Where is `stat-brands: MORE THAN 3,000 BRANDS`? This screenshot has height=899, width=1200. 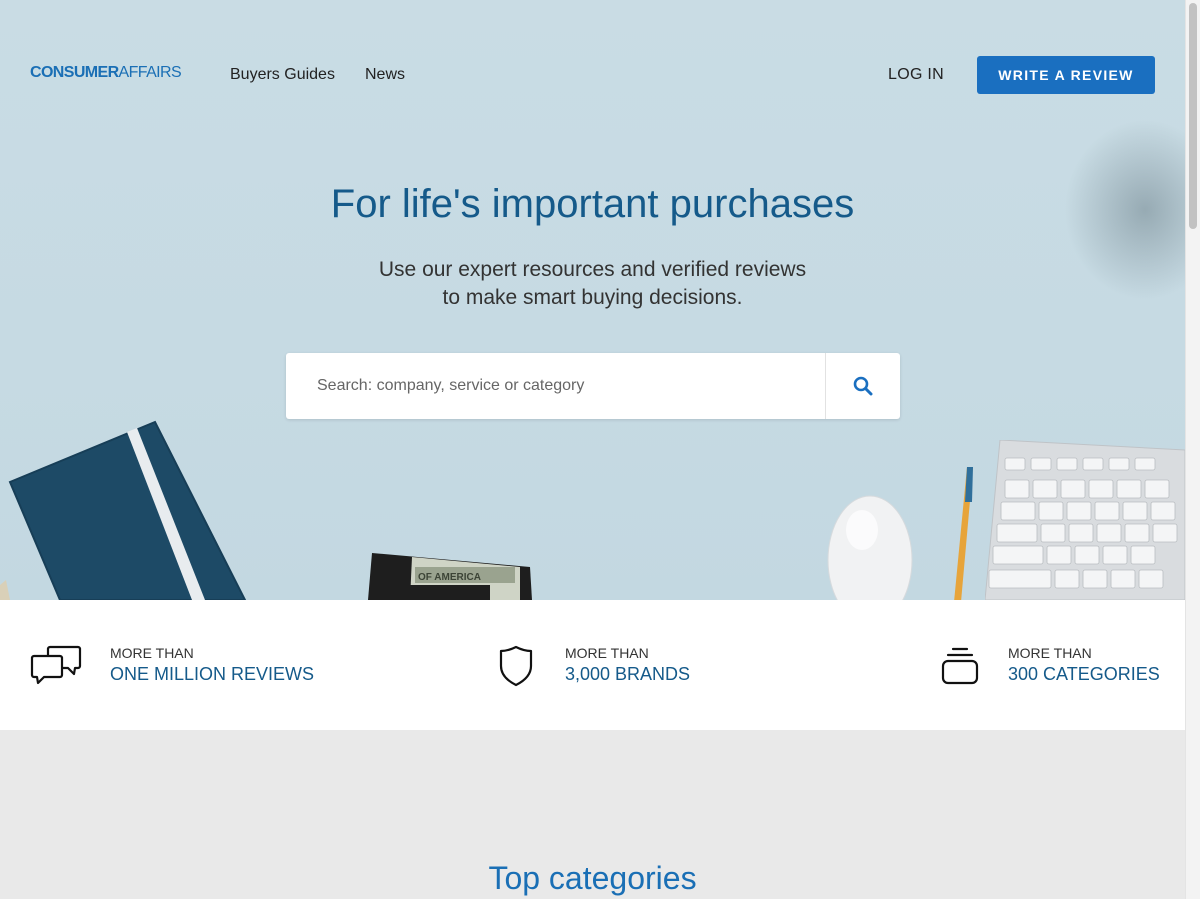 stat-brands: MORE THAN 3,000 BRANDS is located at coordinates (630, 665).